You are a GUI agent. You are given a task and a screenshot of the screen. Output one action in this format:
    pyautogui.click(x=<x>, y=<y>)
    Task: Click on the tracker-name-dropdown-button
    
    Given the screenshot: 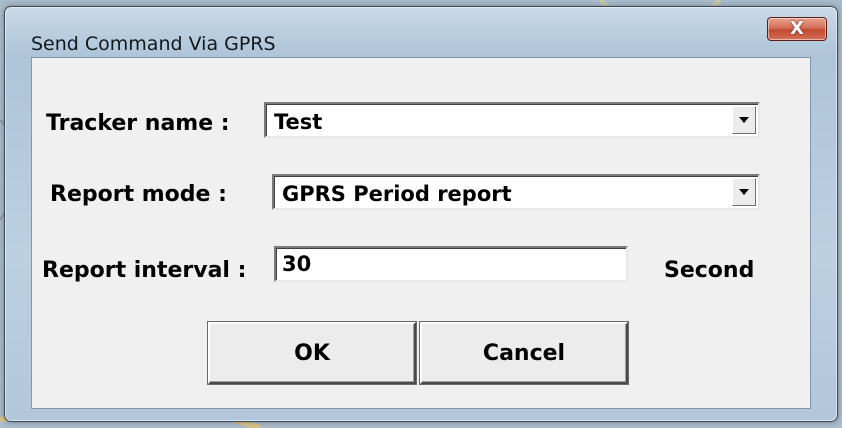 What is the action you would take?
    pyautogui.click(x=744, y=120)
    